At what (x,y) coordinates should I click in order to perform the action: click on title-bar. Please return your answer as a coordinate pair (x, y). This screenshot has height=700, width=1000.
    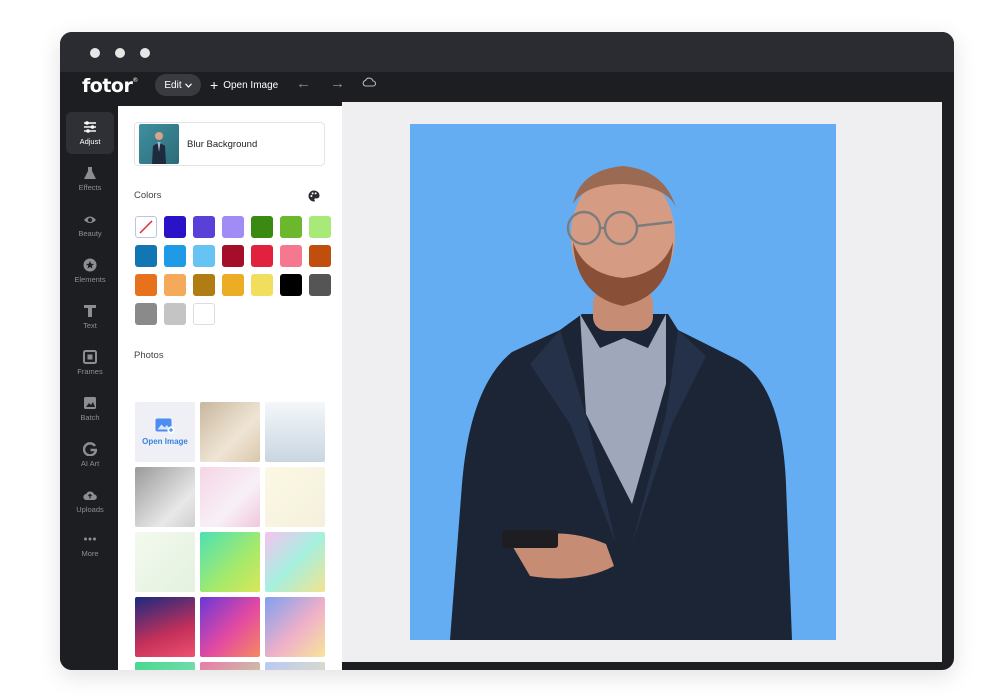
    Looking at the image, I should click on (507, 52).